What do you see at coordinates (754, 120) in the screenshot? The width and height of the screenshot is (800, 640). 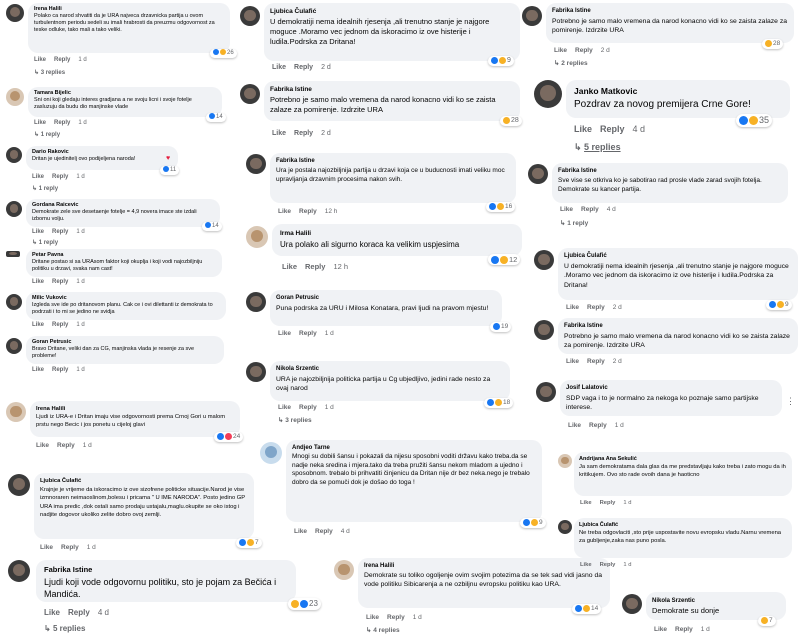 I see `reaction-count: 35` at bounding box center [754, 120].